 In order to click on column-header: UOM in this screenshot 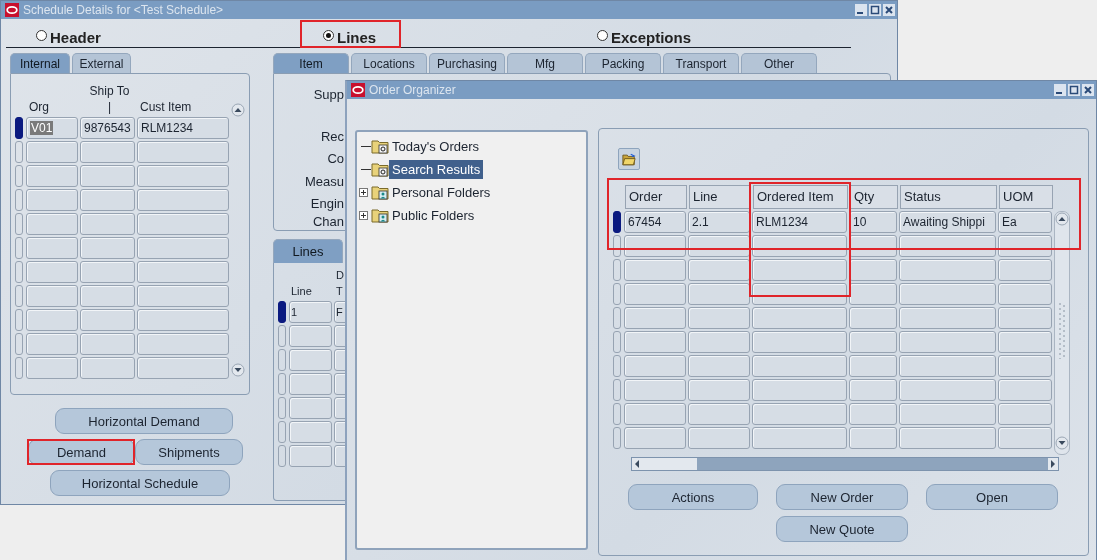, I will do `click(1026, 197)`.